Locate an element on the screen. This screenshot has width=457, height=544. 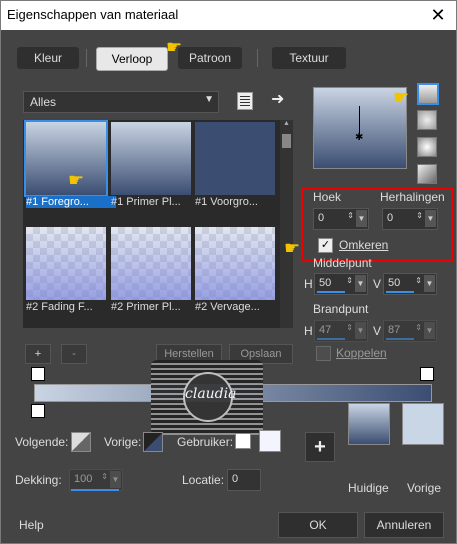
center-v-value: 50 is located at coordinates (394, 283).